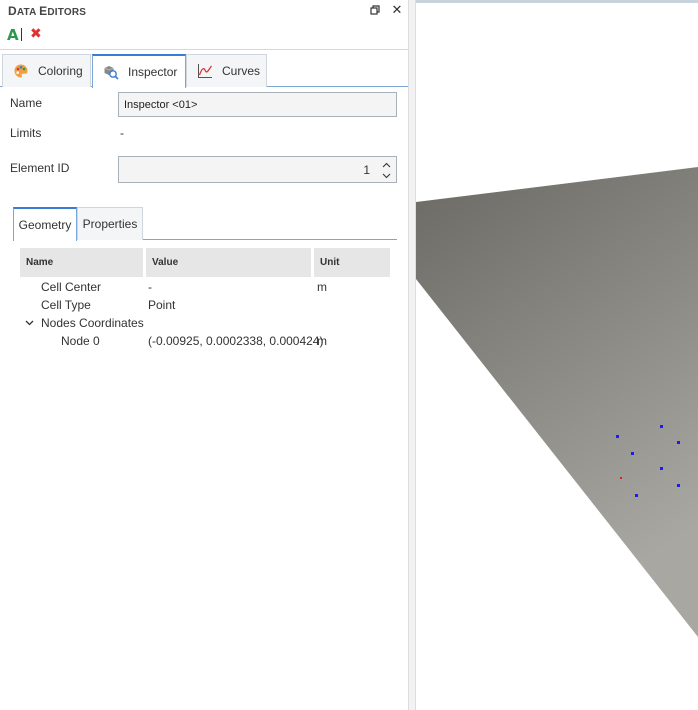 The height and width of the screenshot is (710, 698). I want to click on tab-coloring-label: Coloring, so click(60, 71).